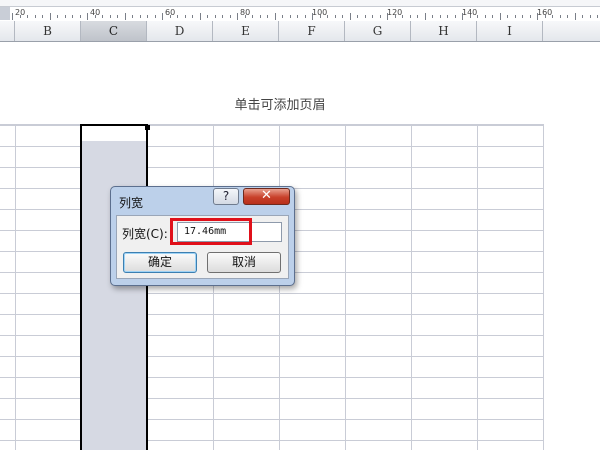  Describe the element at coordinates (246, 31) in the screenshot. I see `column-header-e: E` at that location.